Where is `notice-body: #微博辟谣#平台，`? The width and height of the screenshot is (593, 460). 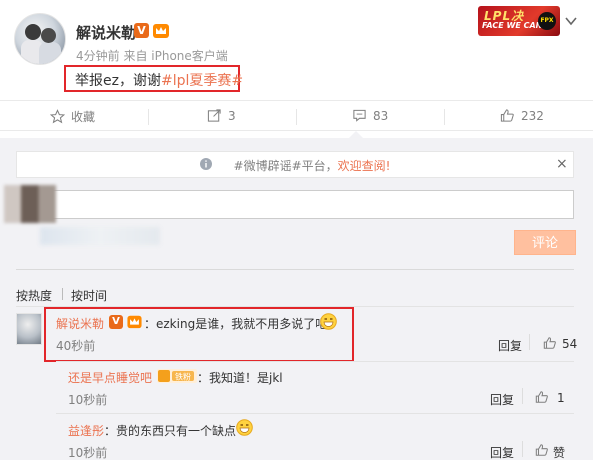
notice-body: #微博辟谣#平台， is located at coordinates (285, 166).